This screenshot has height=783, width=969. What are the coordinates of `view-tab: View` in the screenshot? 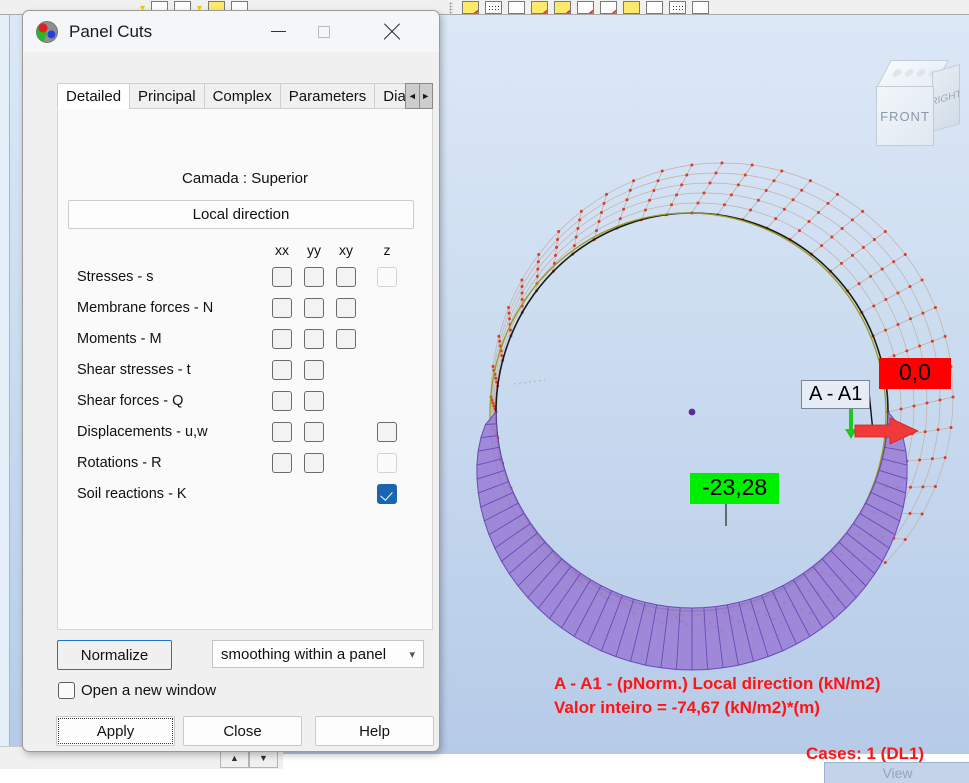 It's located at (896, 772).